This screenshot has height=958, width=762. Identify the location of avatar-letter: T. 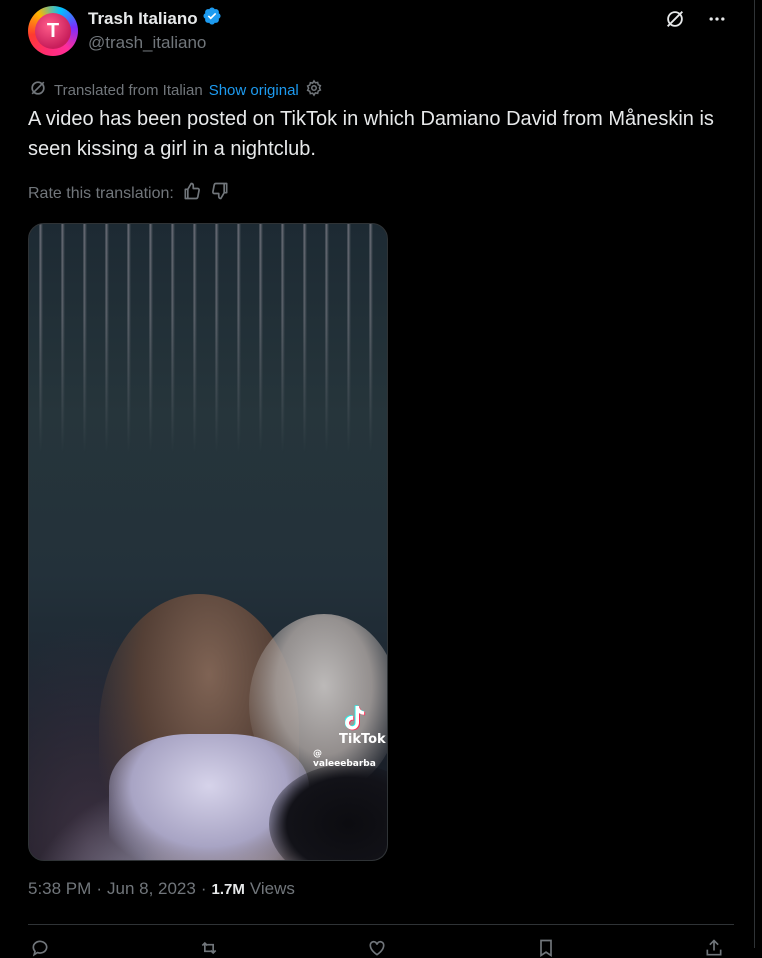
(53, 31).